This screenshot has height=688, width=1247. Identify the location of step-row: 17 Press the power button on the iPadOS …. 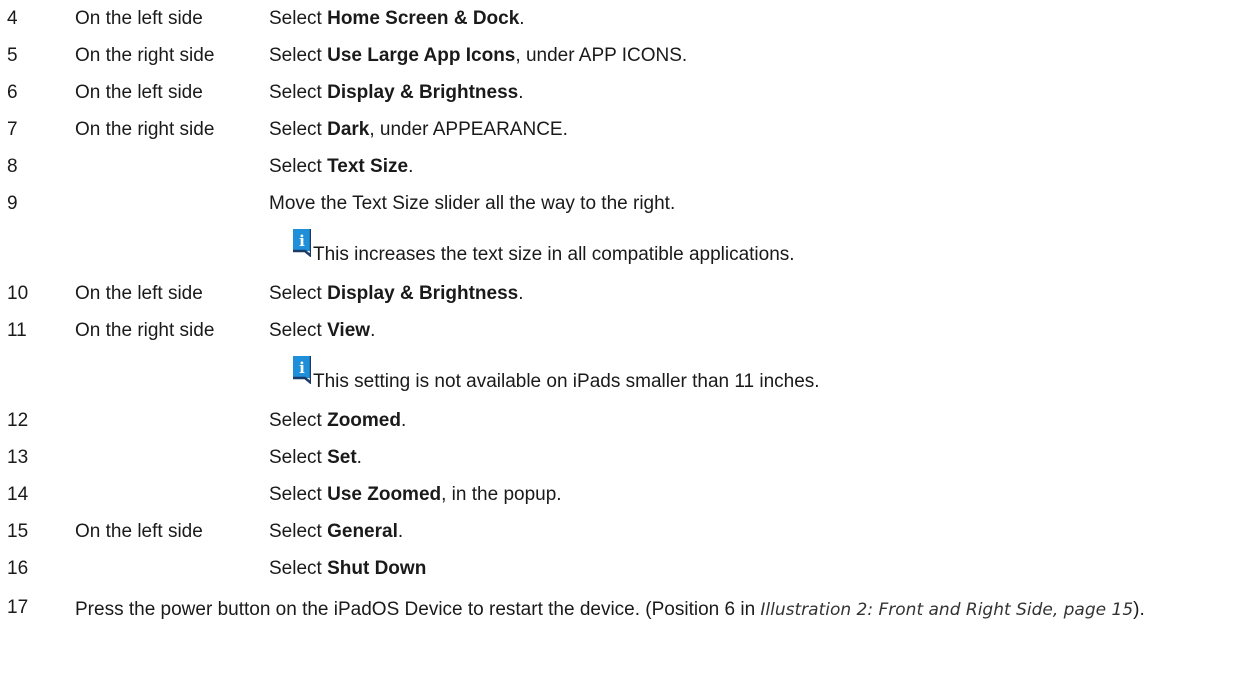
(623, 622).